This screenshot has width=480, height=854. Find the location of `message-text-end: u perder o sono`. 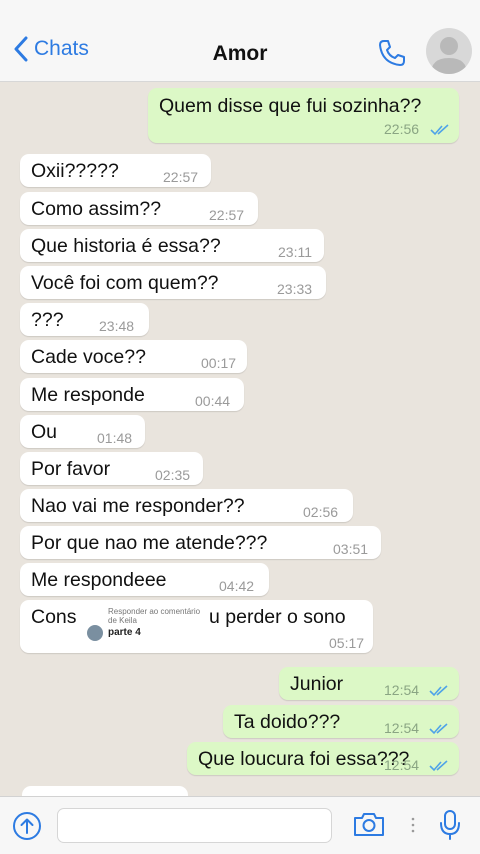

message-text-end: u perder o sono is located at coordinates (277, 617).